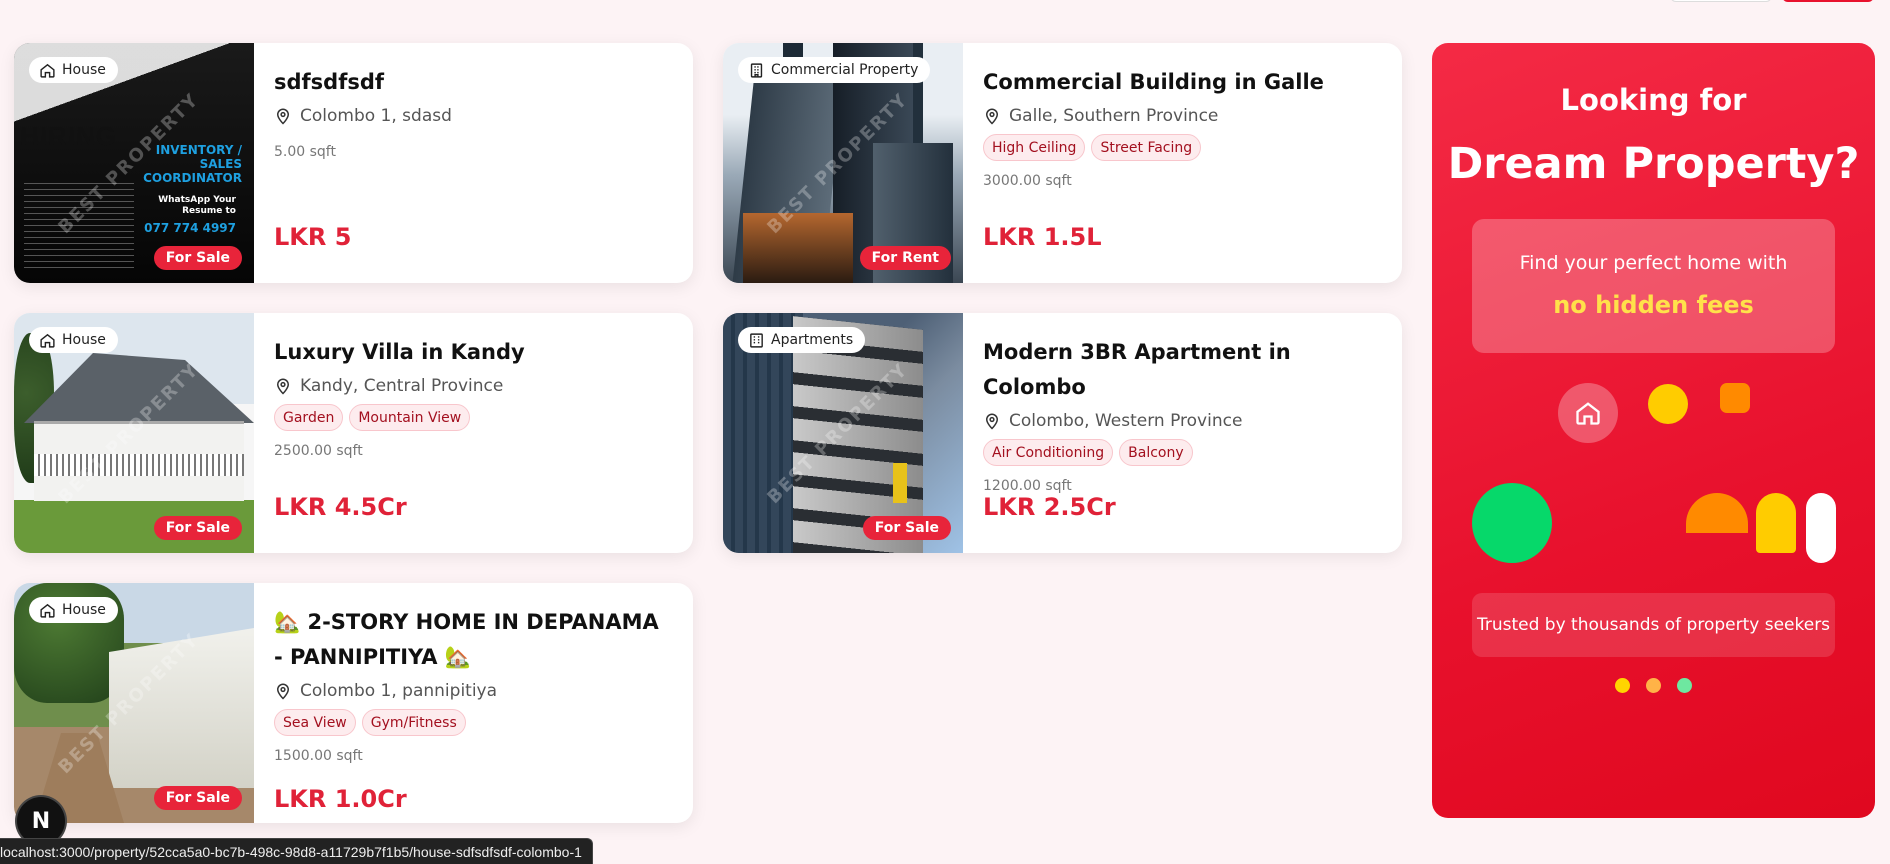  What do you see at coordinates (812, 340) in the screenshot?
I see `property-type-label: Apartments` at bounding box center [812, 340].